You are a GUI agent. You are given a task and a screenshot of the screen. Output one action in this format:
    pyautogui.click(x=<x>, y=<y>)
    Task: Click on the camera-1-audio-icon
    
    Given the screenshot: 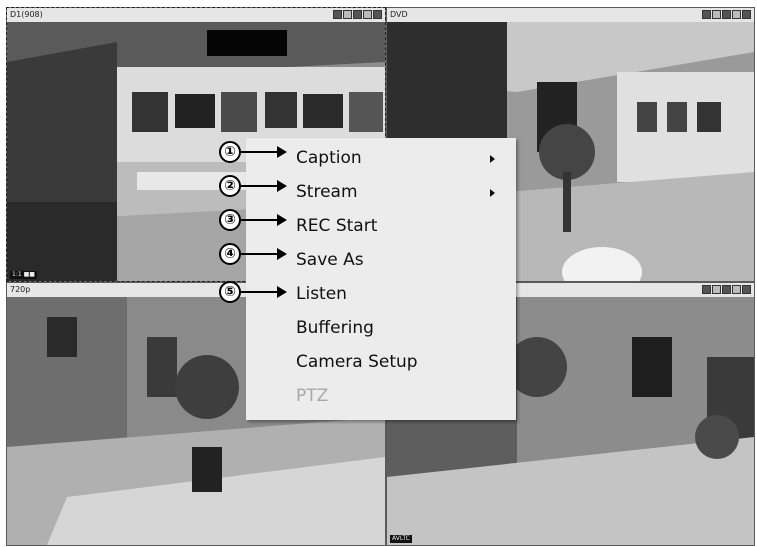 What is the action you would take?
    pyautogui.click(x=357, y=14)
    